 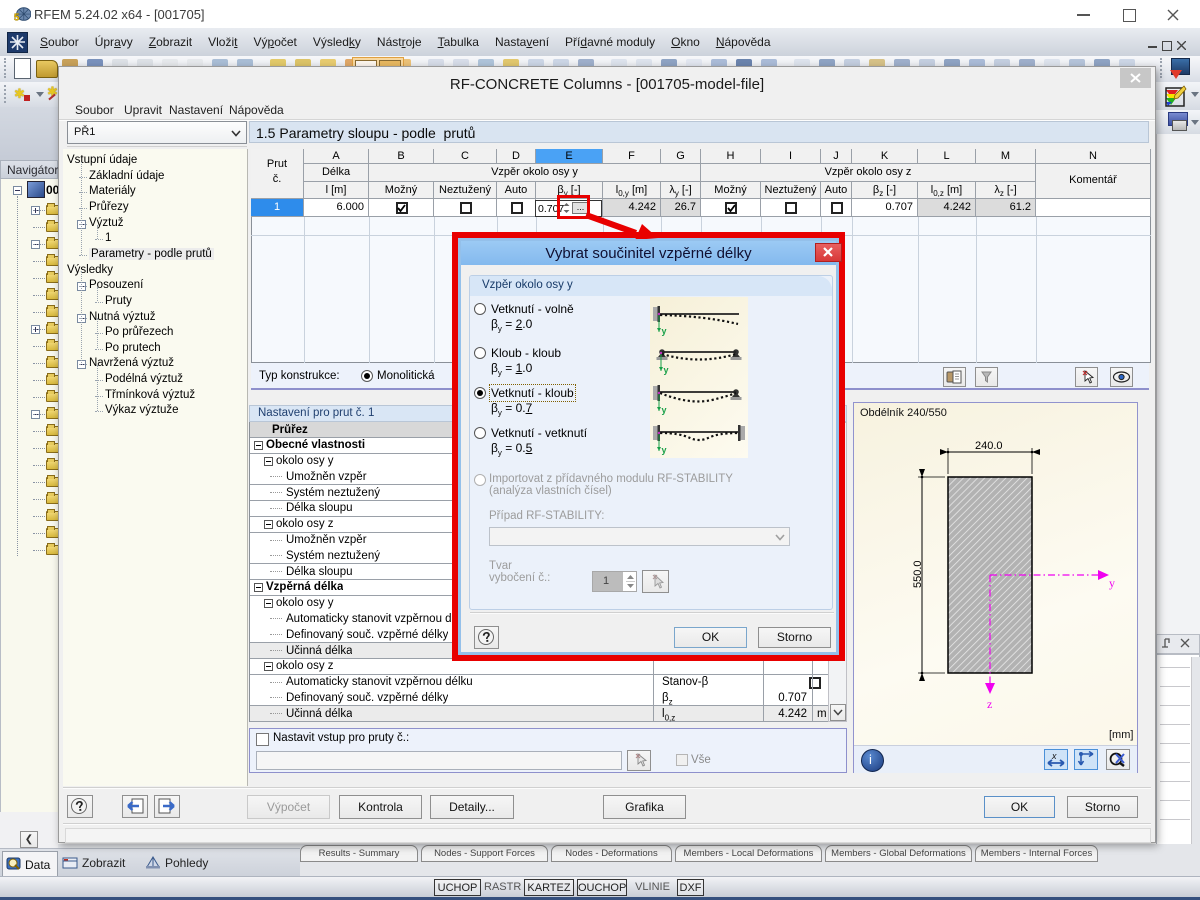 What do you see at coordinates (989, 704) in the screenshot?
I see `svg-text: z` at bounding box center [989, 704].